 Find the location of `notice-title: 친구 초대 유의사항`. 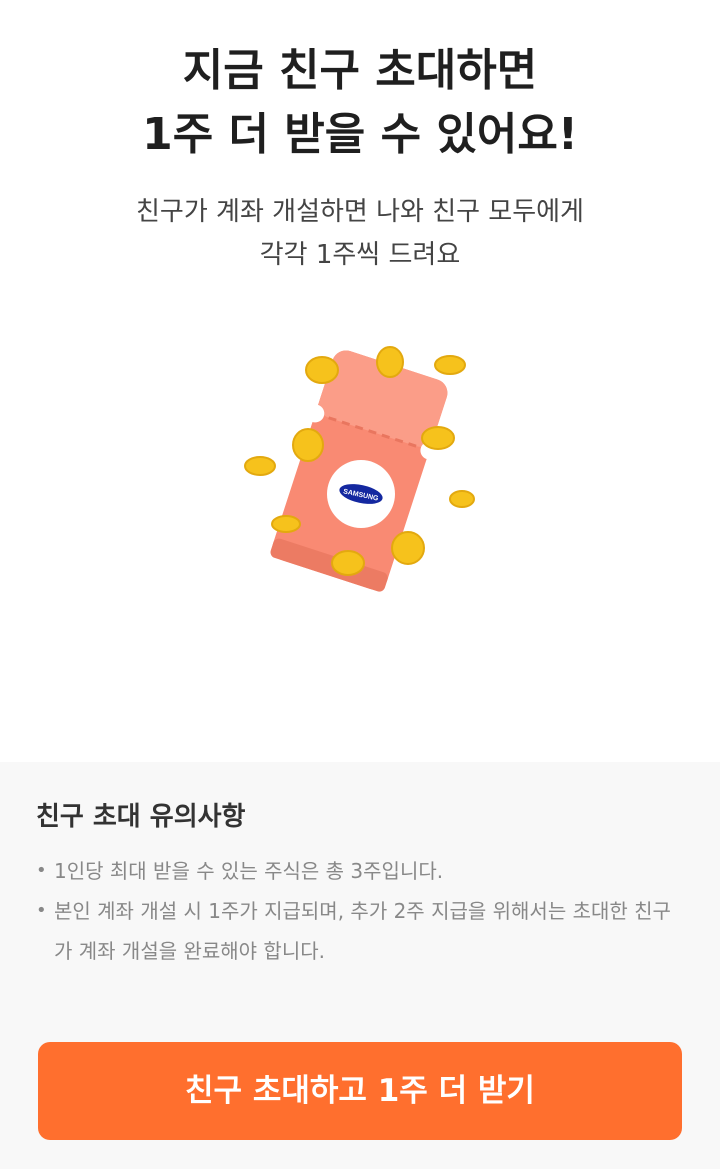

notice-title: 친구 초대 유의사항 is located at coordinates (141, 817).